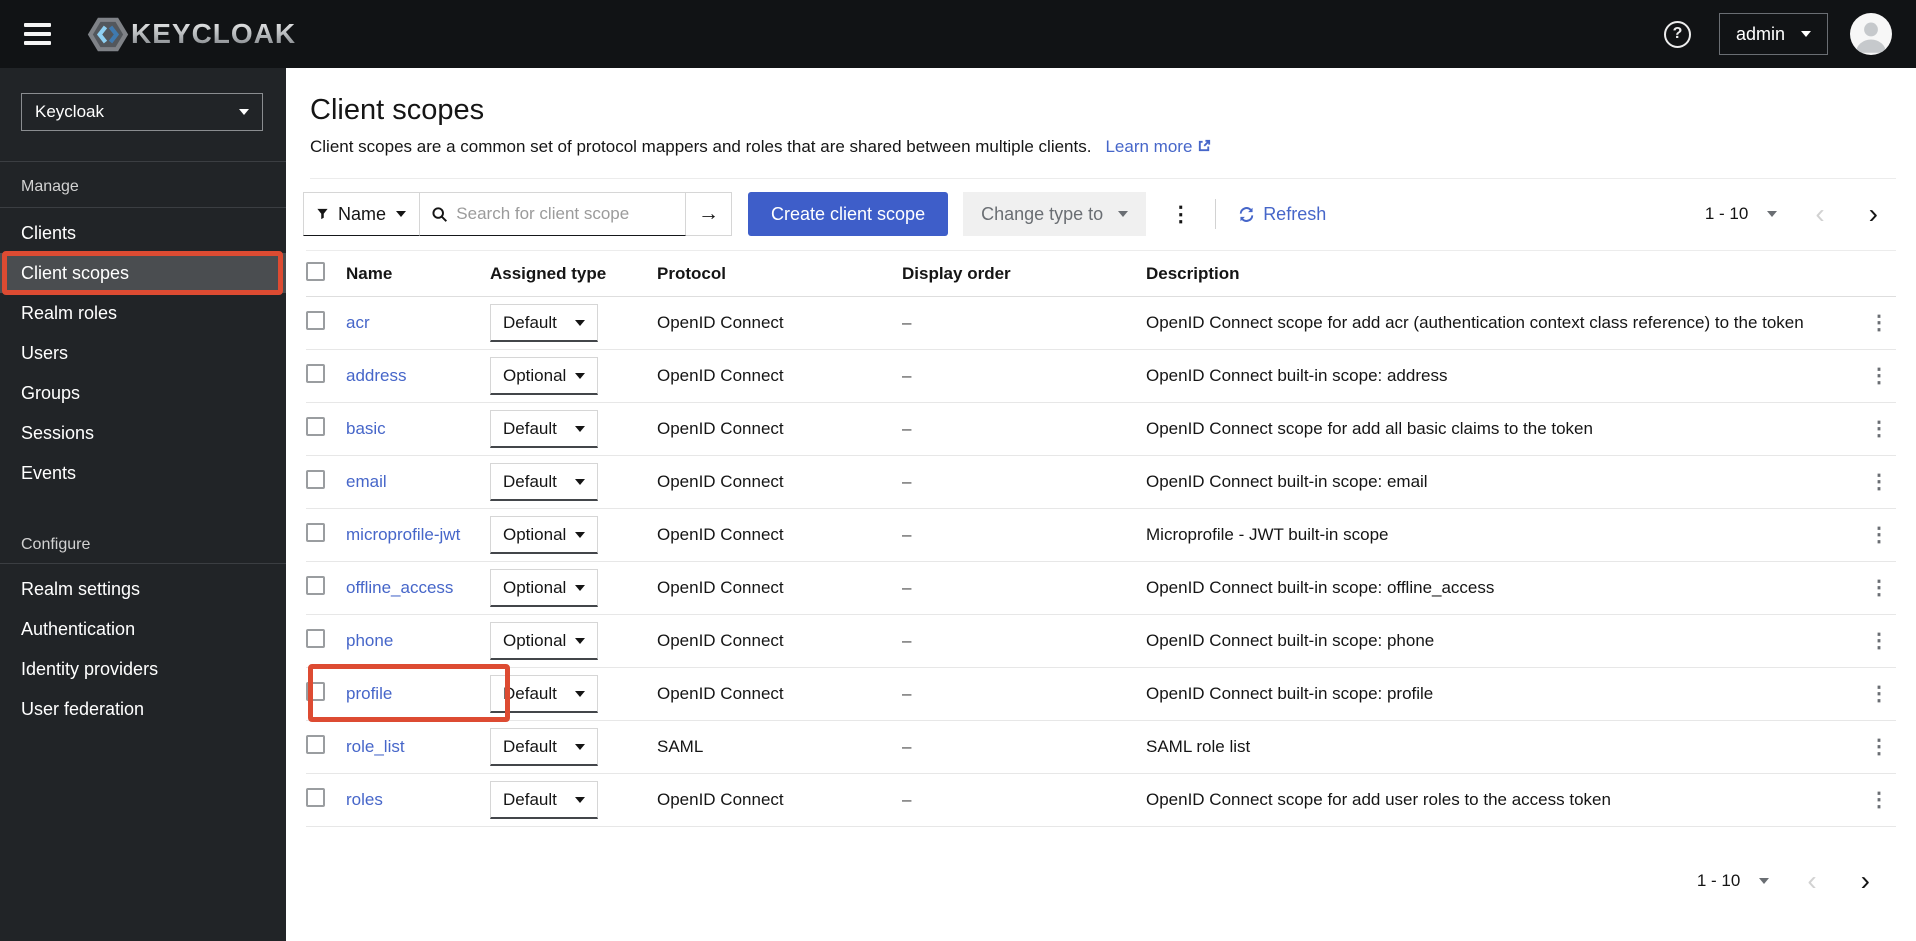 This screenshot has height=941, width=1916. Describe the element at coordinates (143, 393) in the screenshot. I see `sidebar-item-groups: Groups` at that location.